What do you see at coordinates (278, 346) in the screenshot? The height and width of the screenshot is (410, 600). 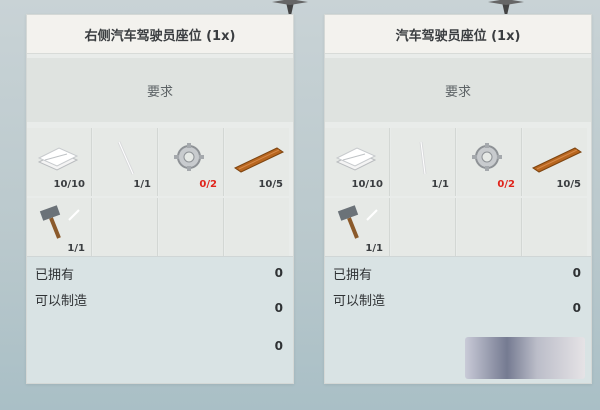 I see `extra-value: 0` at bounding box center [278, 346].